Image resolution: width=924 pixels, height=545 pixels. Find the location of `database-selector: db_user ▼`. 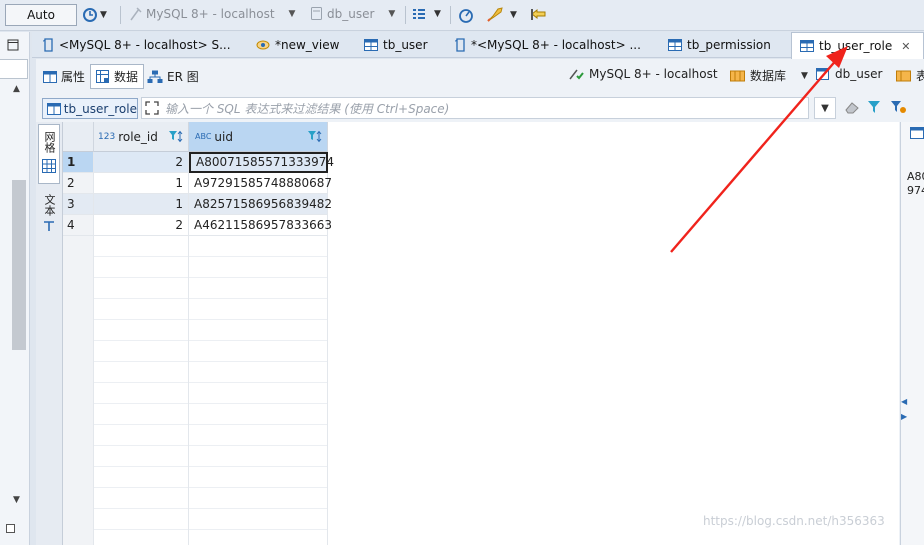

database-selector: db_user ▼ is located at coordinates (352, 13).